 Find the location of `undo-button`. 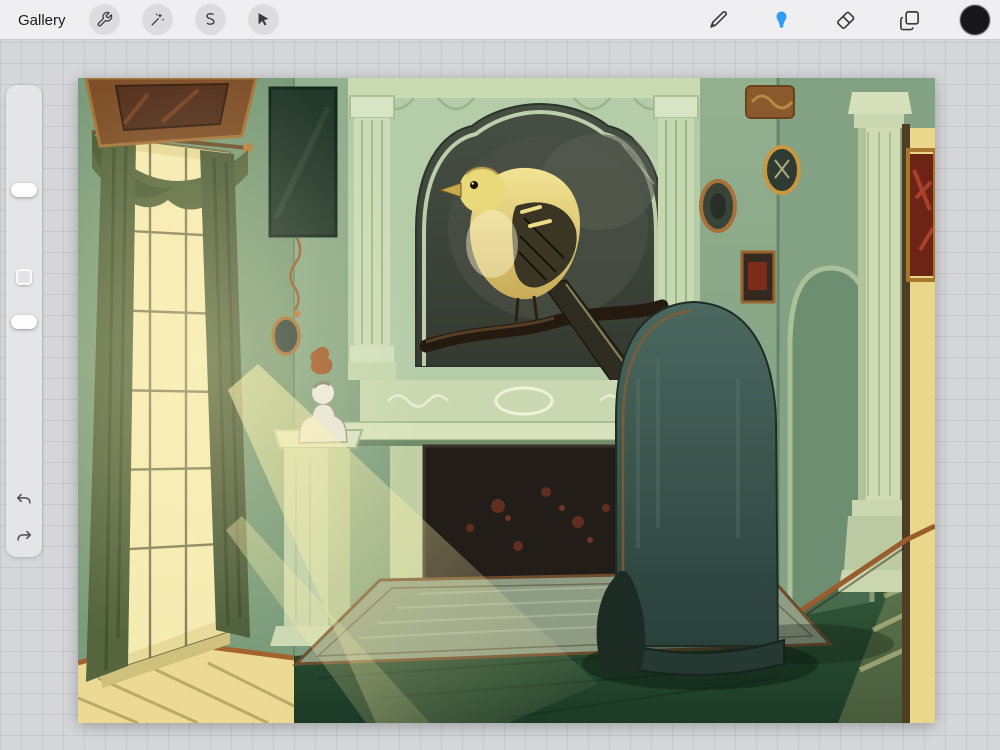

undo-button is located at coordinates (24, 500).